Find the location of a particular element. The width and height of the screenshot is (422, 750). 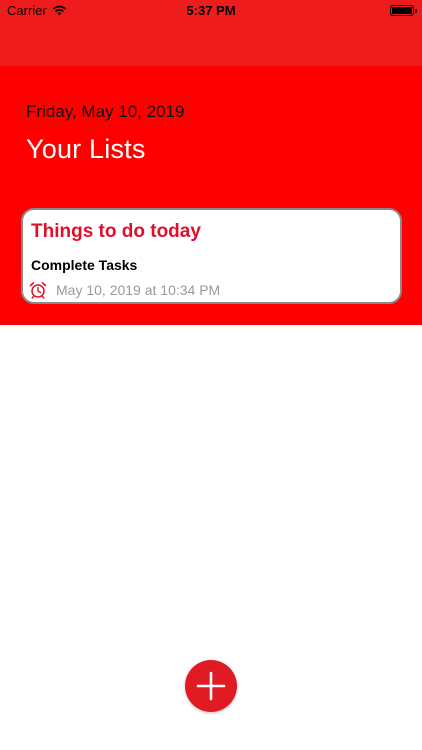

list-task: Complete Tasks is located at coordinates (84, 265).